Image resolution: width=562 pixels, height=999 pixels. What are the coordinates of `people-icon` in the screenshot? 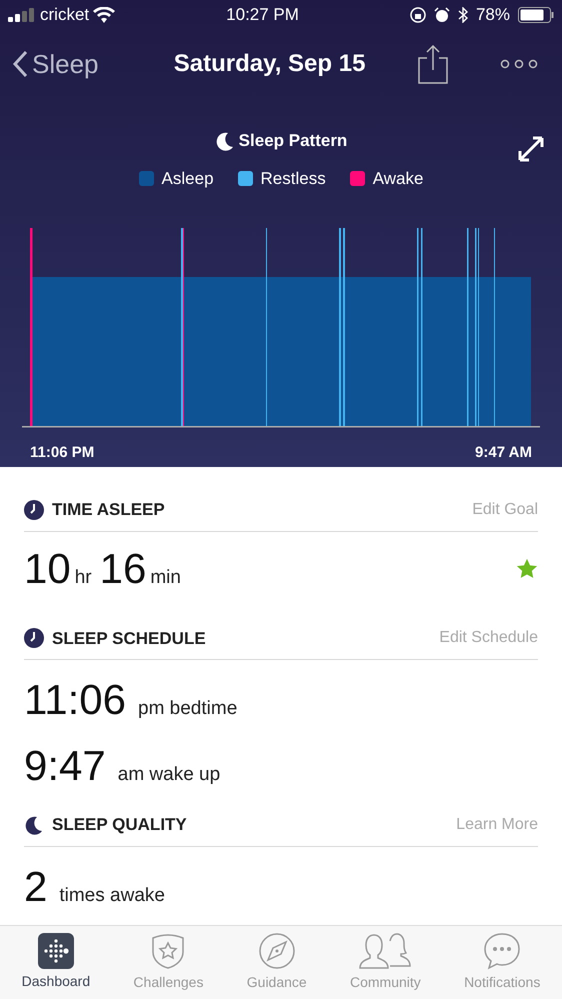 It's located at (385, 951).